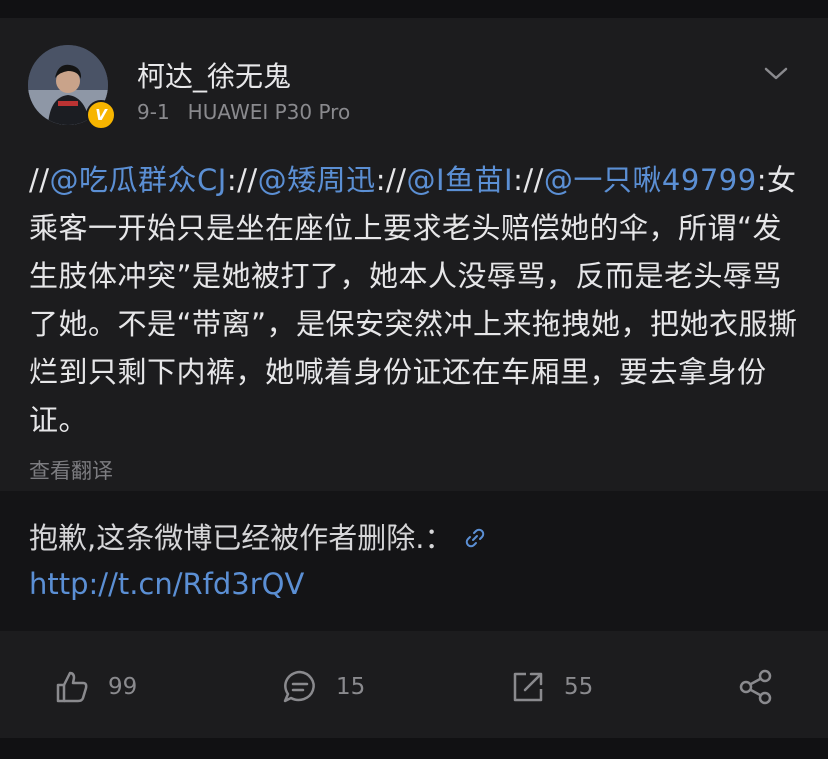  What do you see at coordinates (323, 687) in the screenshot?
I see `comment-button: 15` at bounding box center [323, 687].